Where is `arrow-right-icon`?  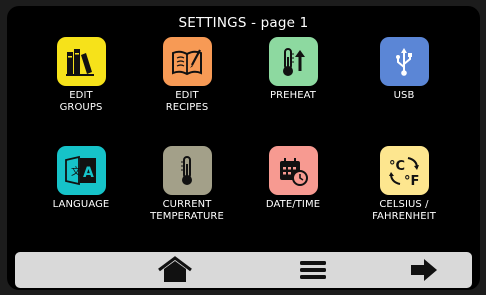
arrow-right-icon is located at coordinates (424, 270).